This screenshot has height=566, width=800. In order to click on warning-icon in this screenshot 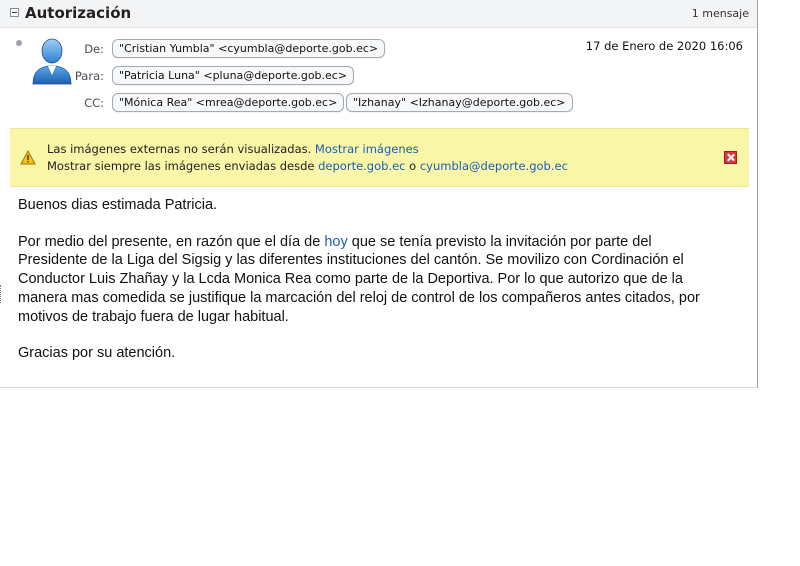, I will do `click(28, 157)`.